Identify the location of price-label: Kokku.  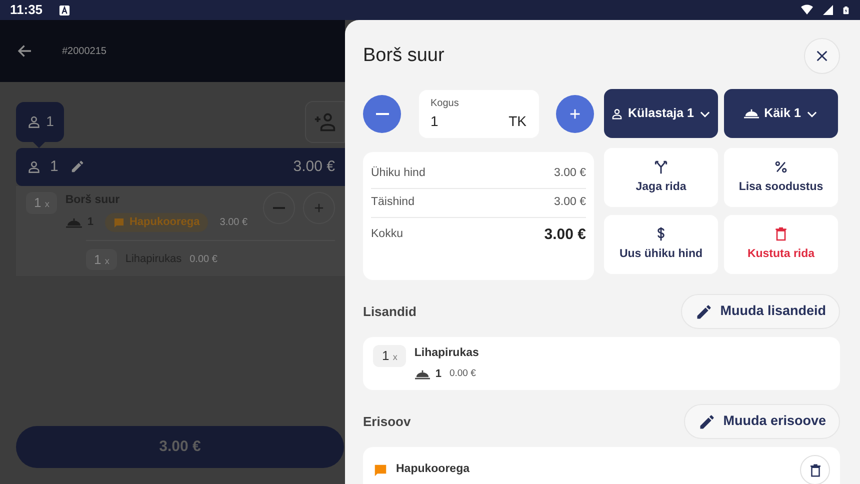
(387, 234).